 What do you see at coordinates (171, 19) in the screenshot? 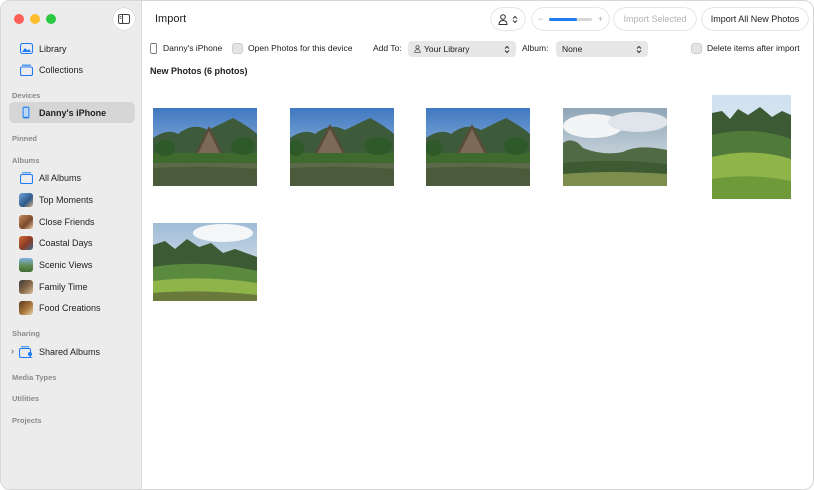
I see `page-title: Import` at bounding box center [171, 19].